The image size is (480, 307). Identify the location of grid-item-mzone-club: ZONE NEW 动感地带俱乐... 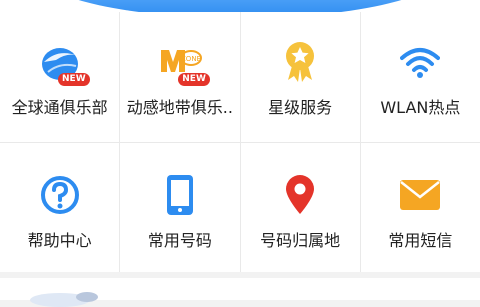
(180, 77).